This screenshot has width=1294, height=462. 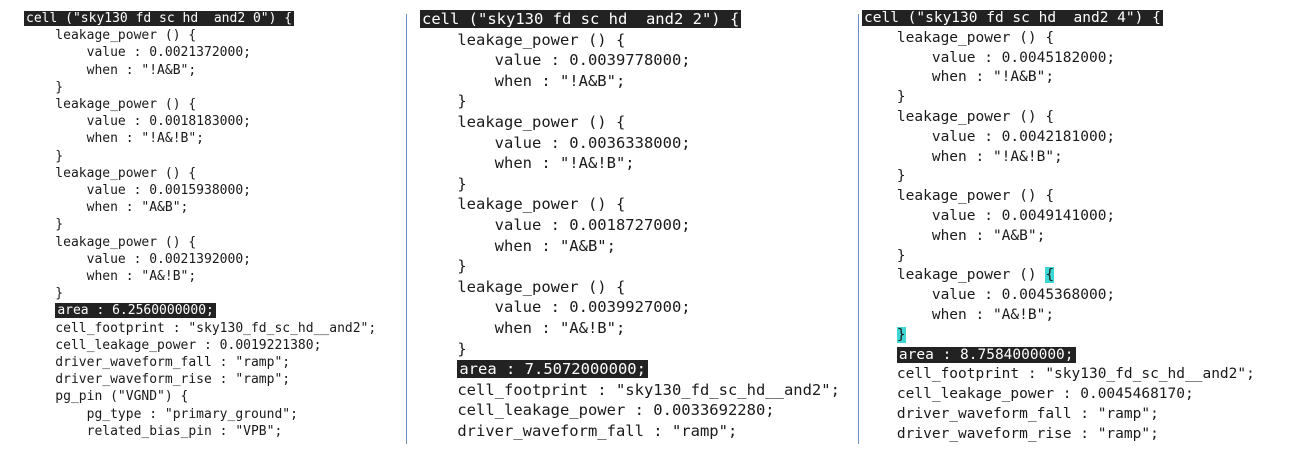 I want to click on code-line: cell ("sky130 fd sc hd and2 4") {, so click(x=1077, y=19).